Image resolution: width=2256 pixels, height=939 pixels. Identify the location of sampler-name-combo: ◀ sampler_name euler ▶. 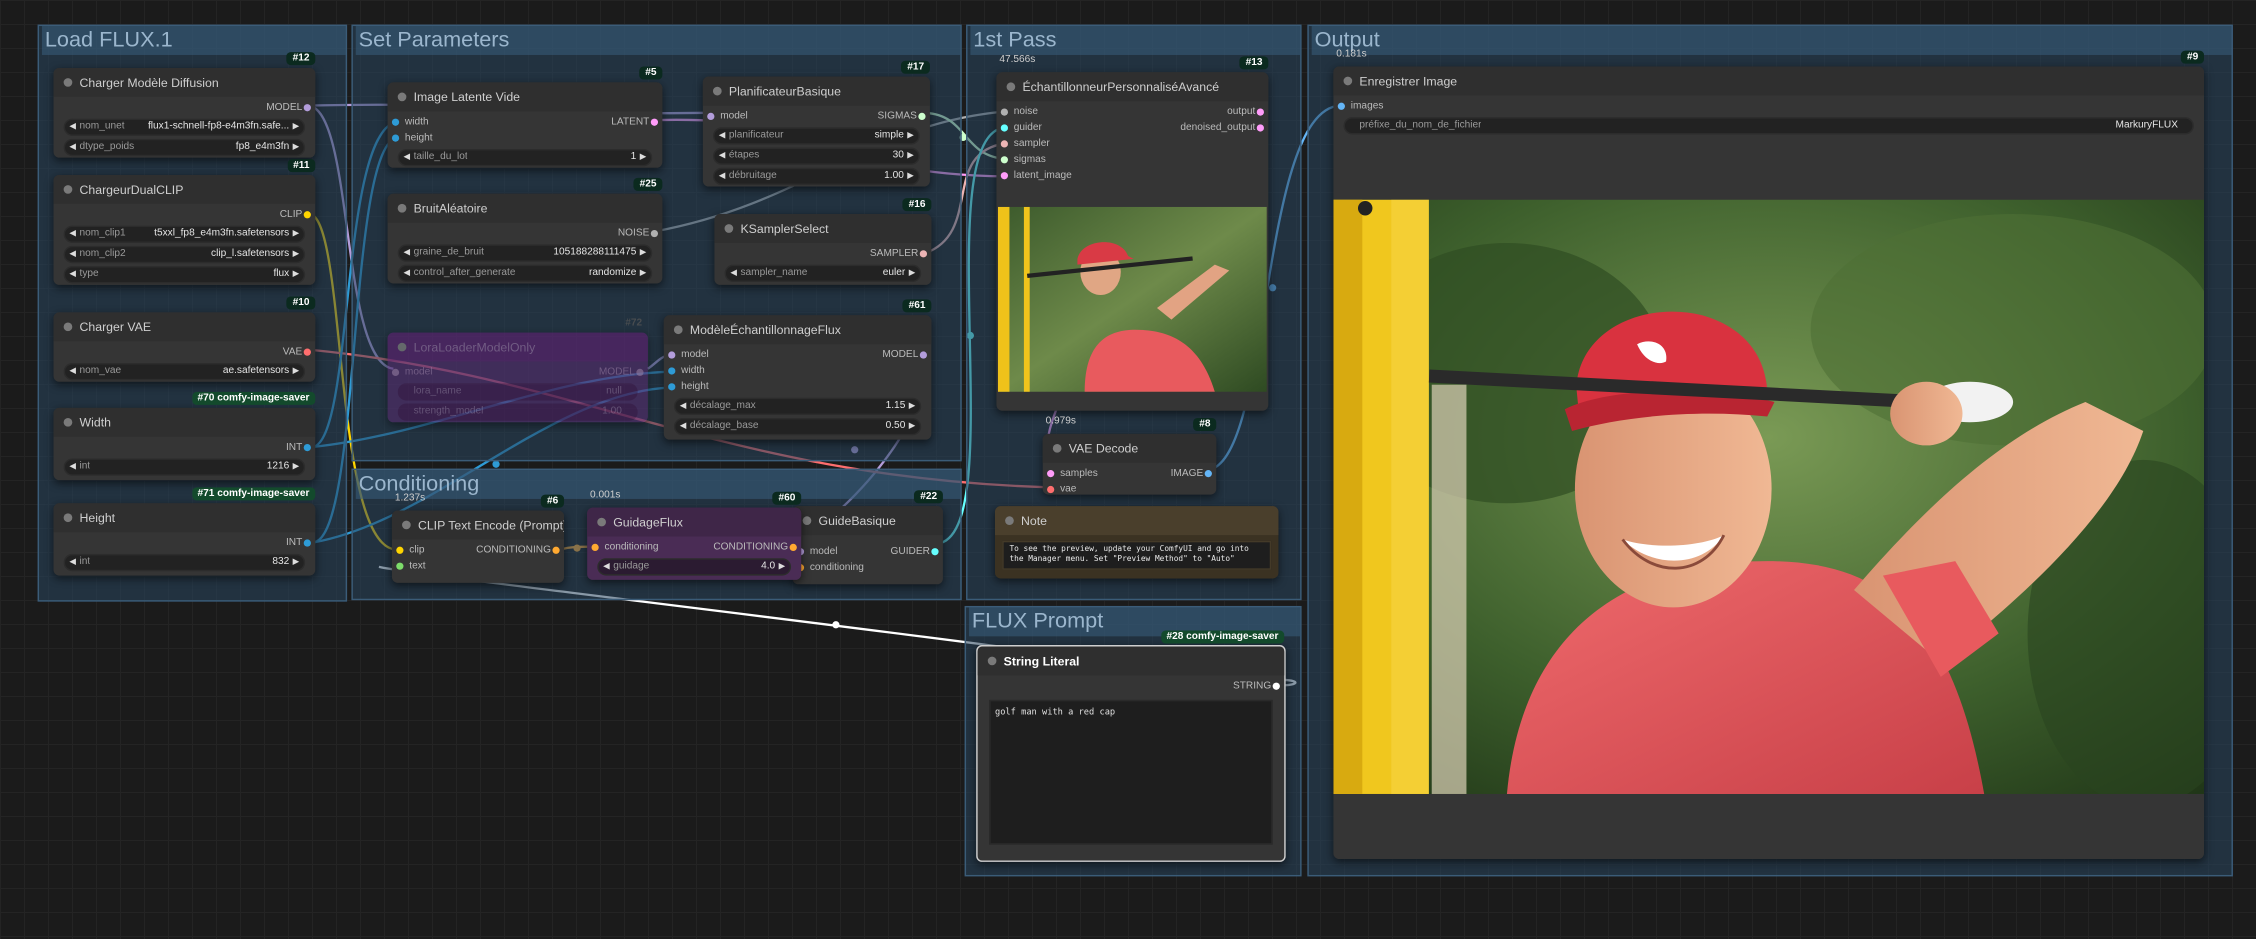
(823, 273).